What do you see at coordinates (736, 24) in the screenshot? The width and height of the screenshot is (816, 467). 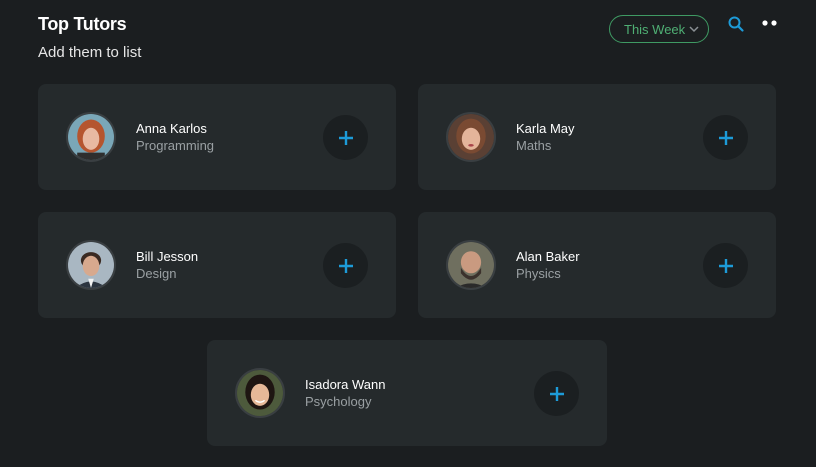 I see `search-icon` at bounding box center [736, 24].